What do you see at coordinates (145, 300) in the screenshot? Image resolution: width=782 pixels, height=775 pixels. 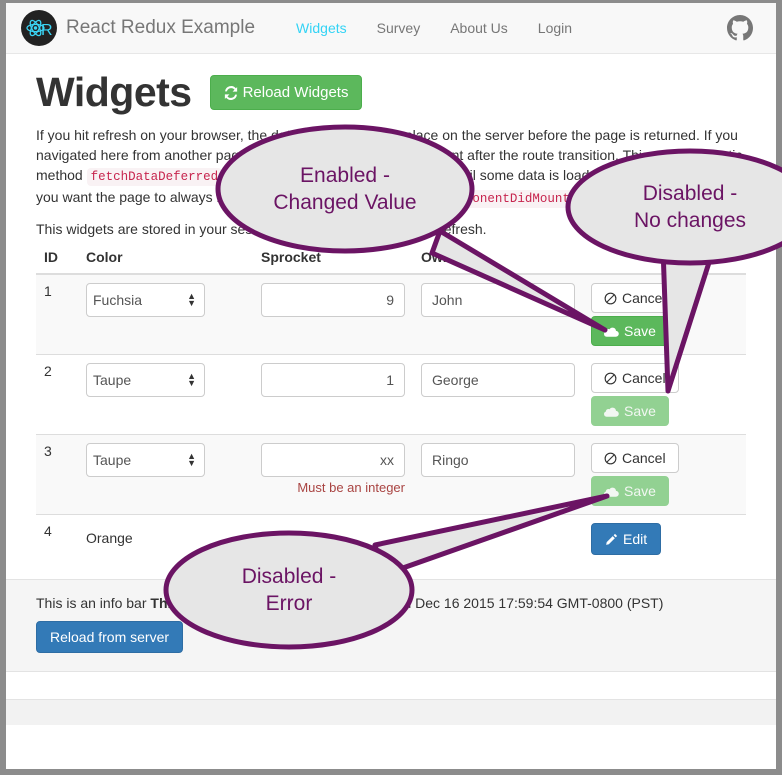 I see `color-select: Fuchsia` at bounding box center [145, 300].